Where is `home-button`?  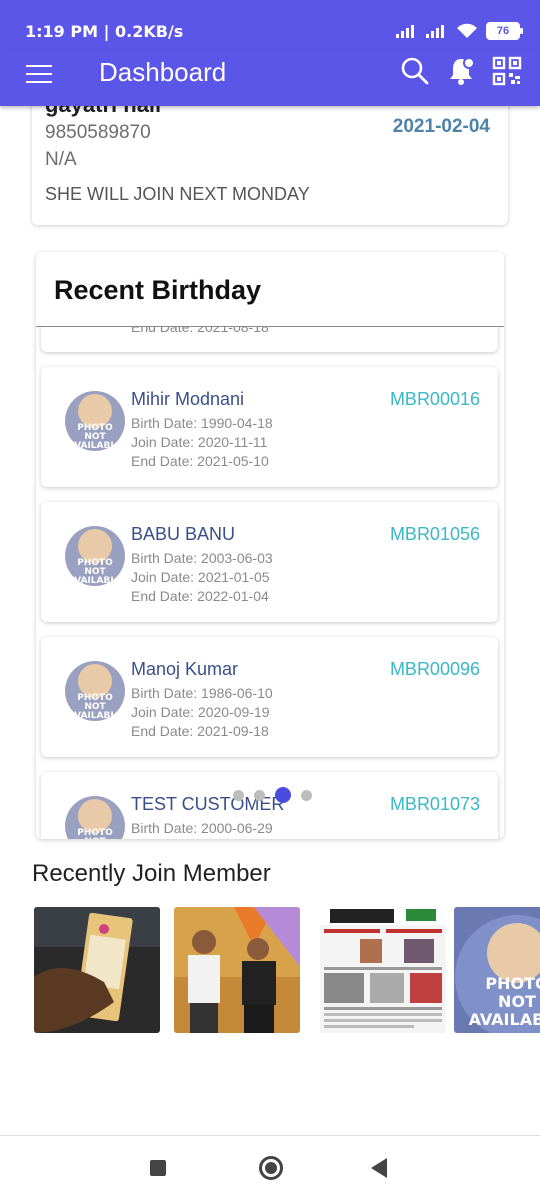
home-button is located at coordinates (271, 1168).